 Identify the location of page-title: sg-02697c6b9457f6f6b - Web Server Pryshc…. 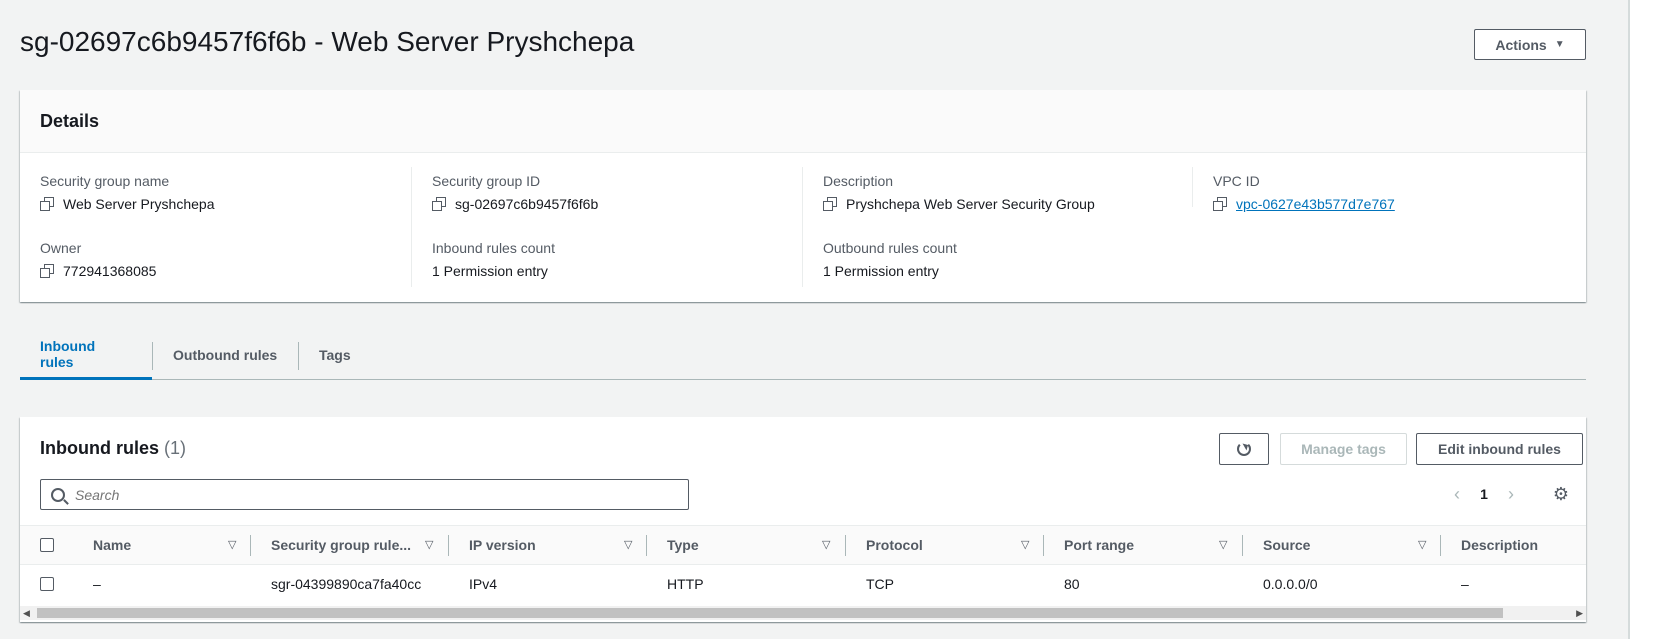
(327, 41).